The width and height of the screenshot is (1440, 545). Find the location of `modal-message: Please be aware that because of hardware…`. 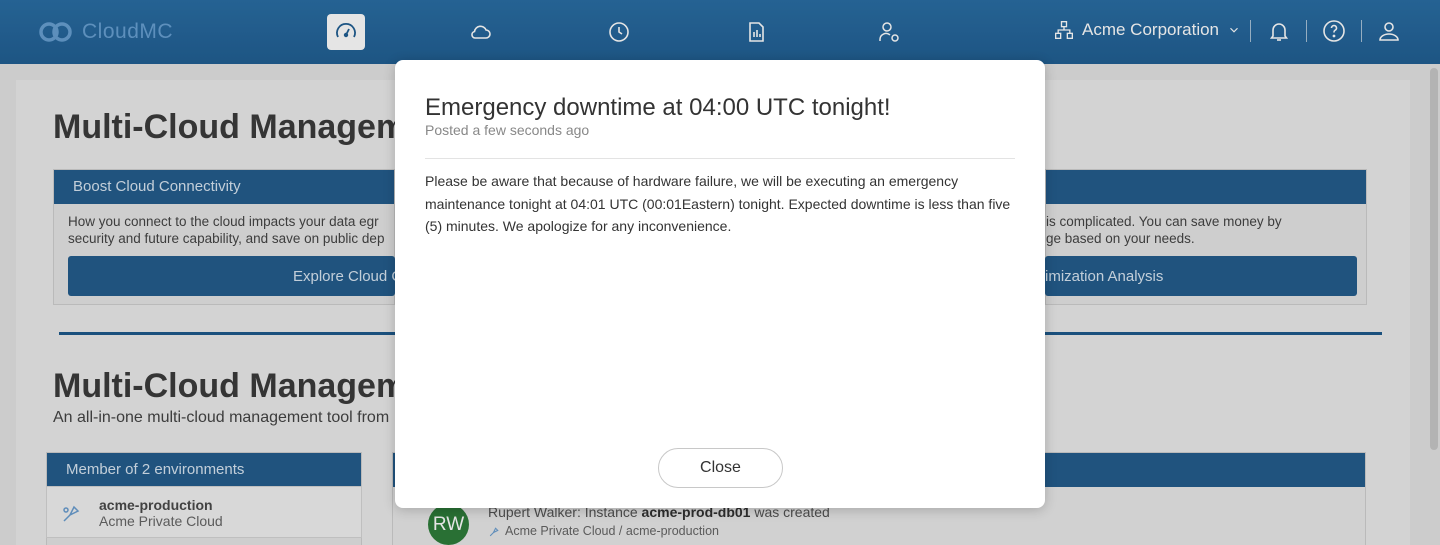

modal-message: Please be aware that because of hardware… is located at coordinates (718, 203).